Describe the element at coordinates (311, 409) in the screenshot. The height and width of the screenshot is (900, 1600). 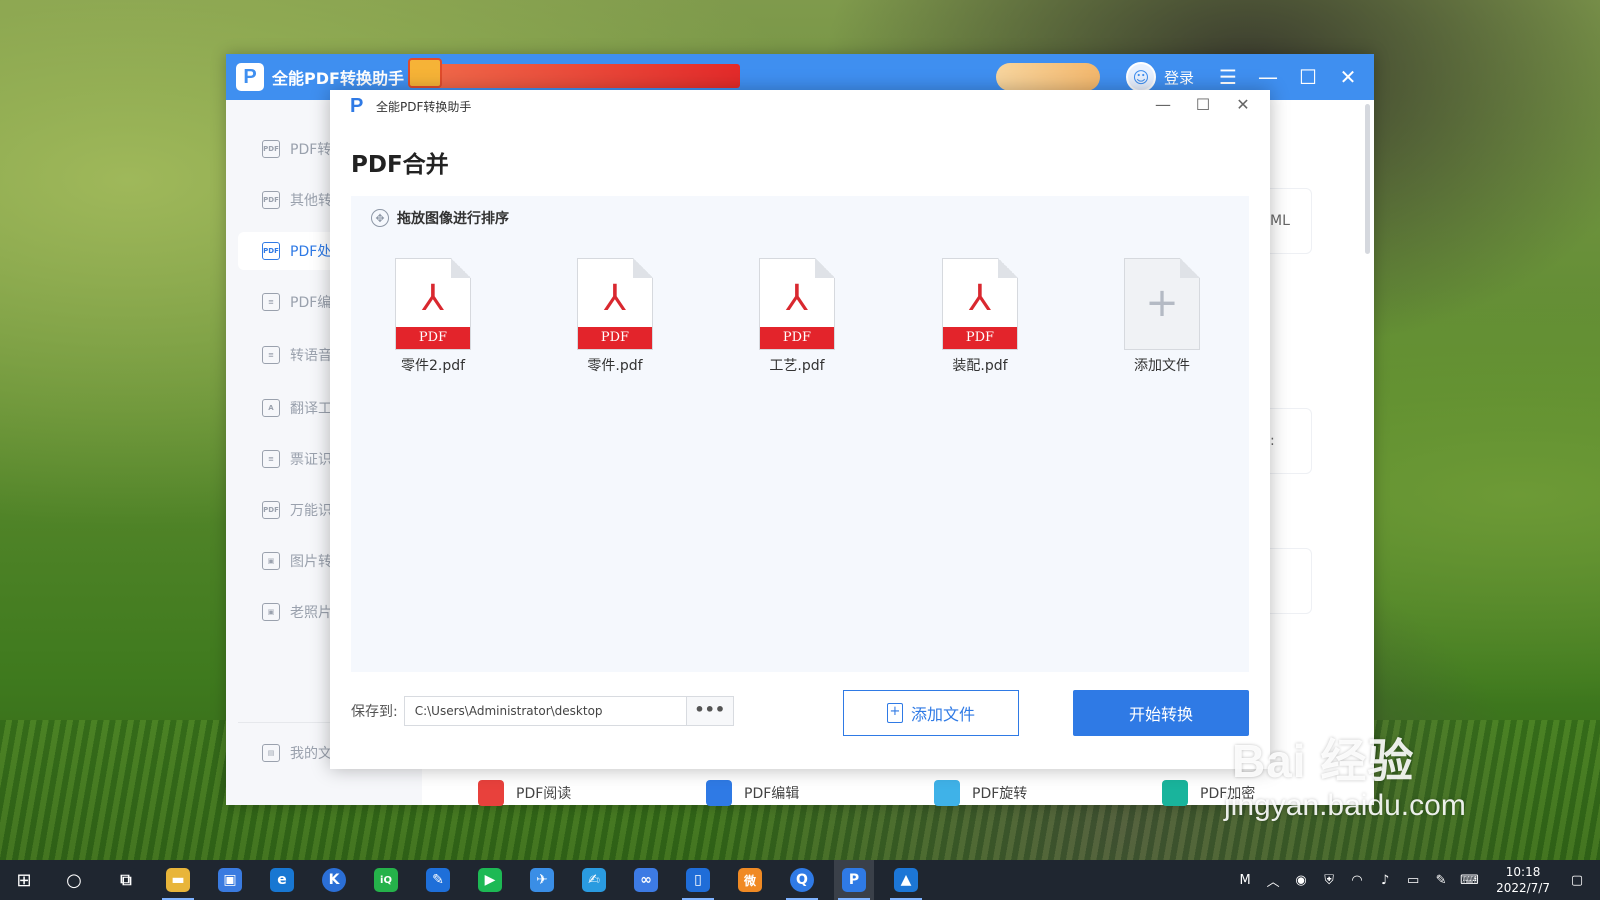
I see `sidebar-item-label: 翻译工` at that location.